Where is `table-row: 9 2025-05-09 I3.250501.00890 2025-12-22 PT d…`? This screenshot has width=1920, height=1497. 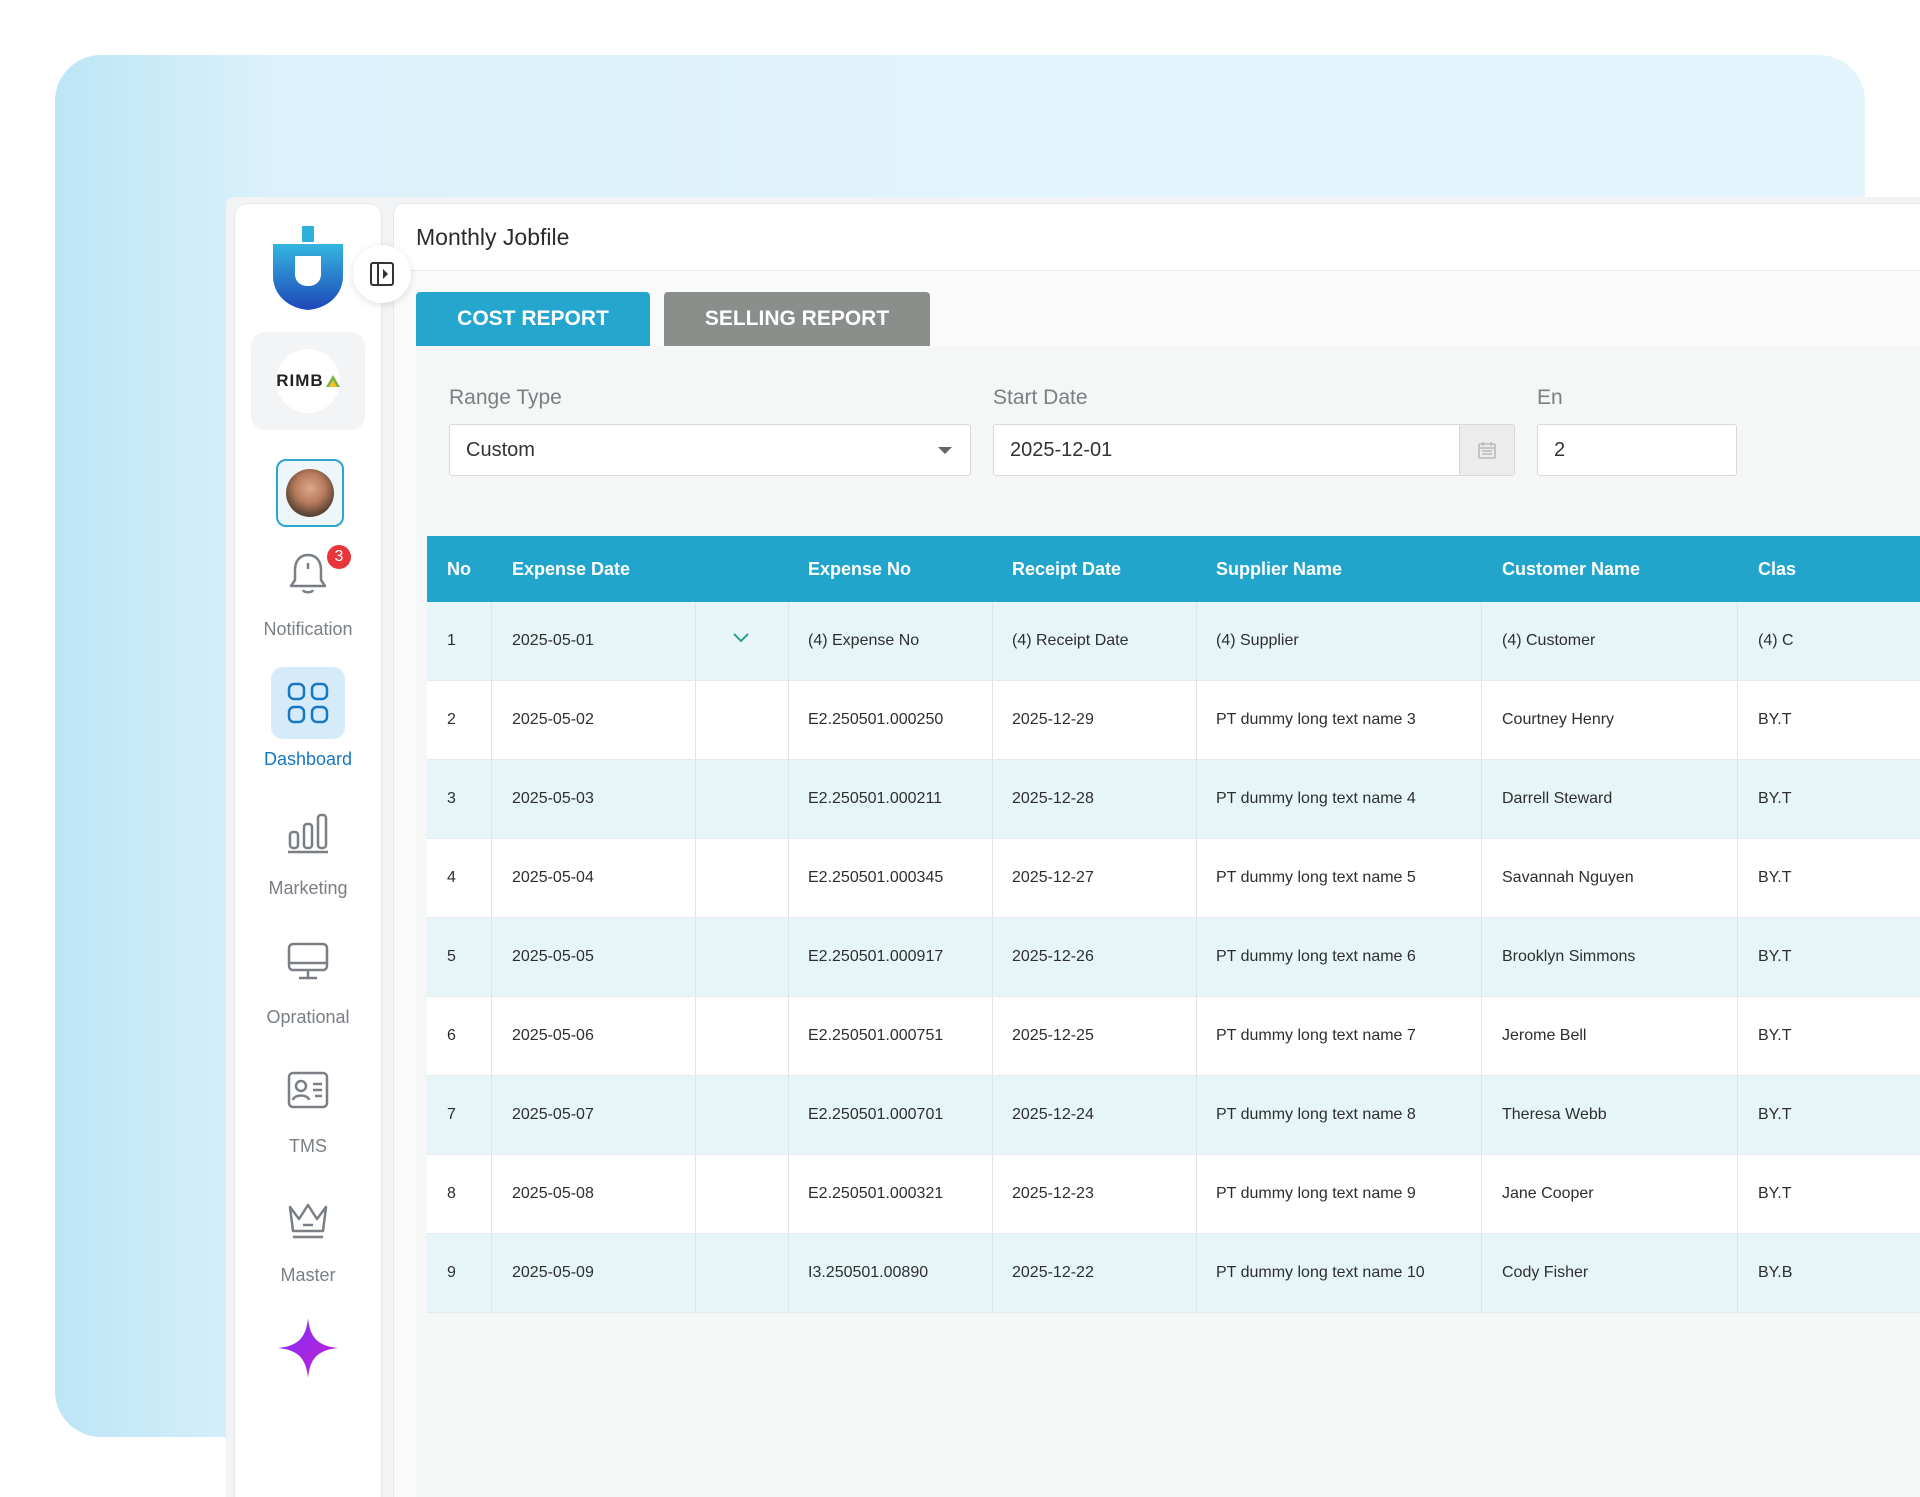 table-row: 9 2025-05-09 I3.250501.00890 2025-12-22 PT d… is located at coordinates (1173, 1273).